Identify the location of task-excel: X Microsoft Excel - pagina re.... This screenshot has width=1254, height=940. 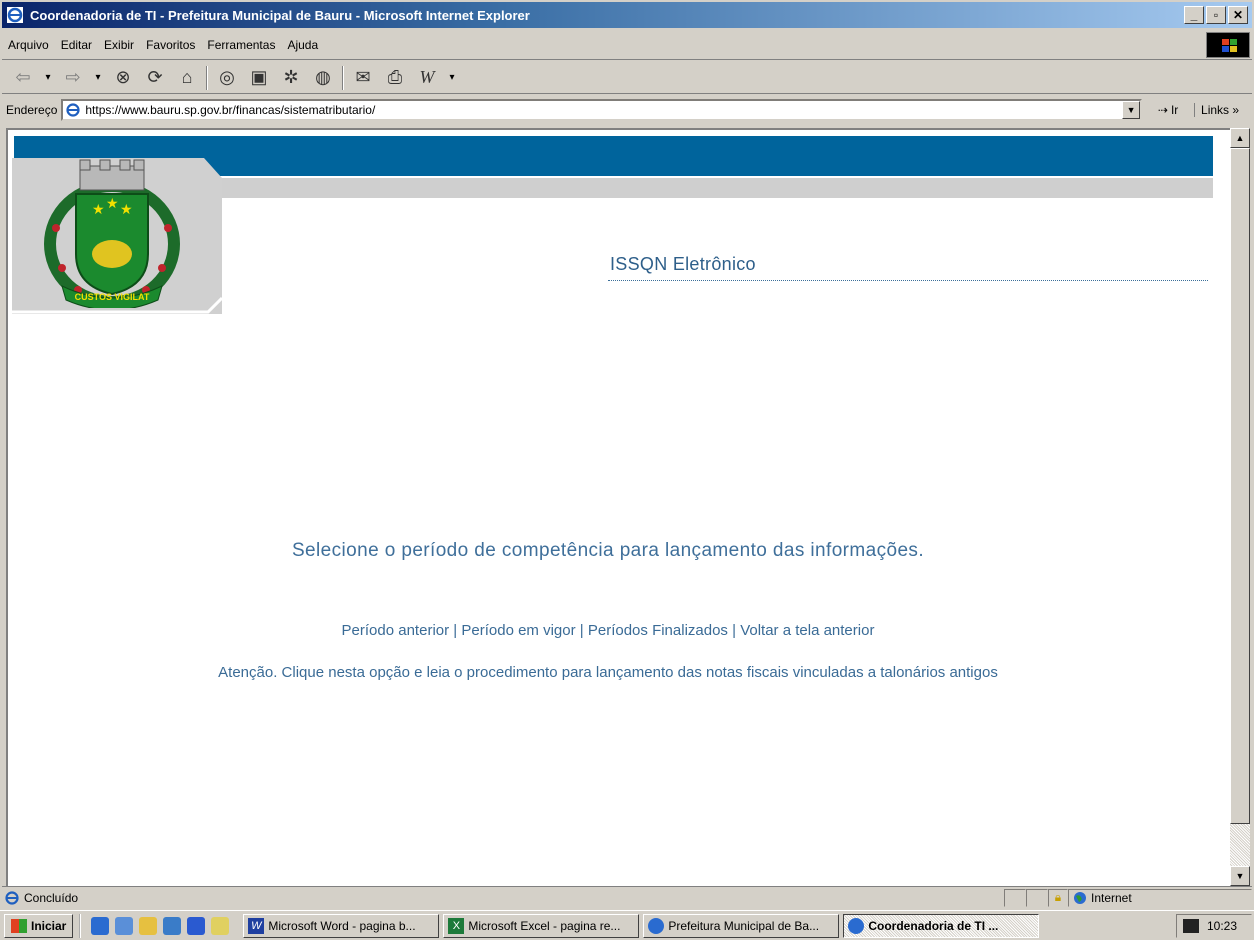
(541, 925).